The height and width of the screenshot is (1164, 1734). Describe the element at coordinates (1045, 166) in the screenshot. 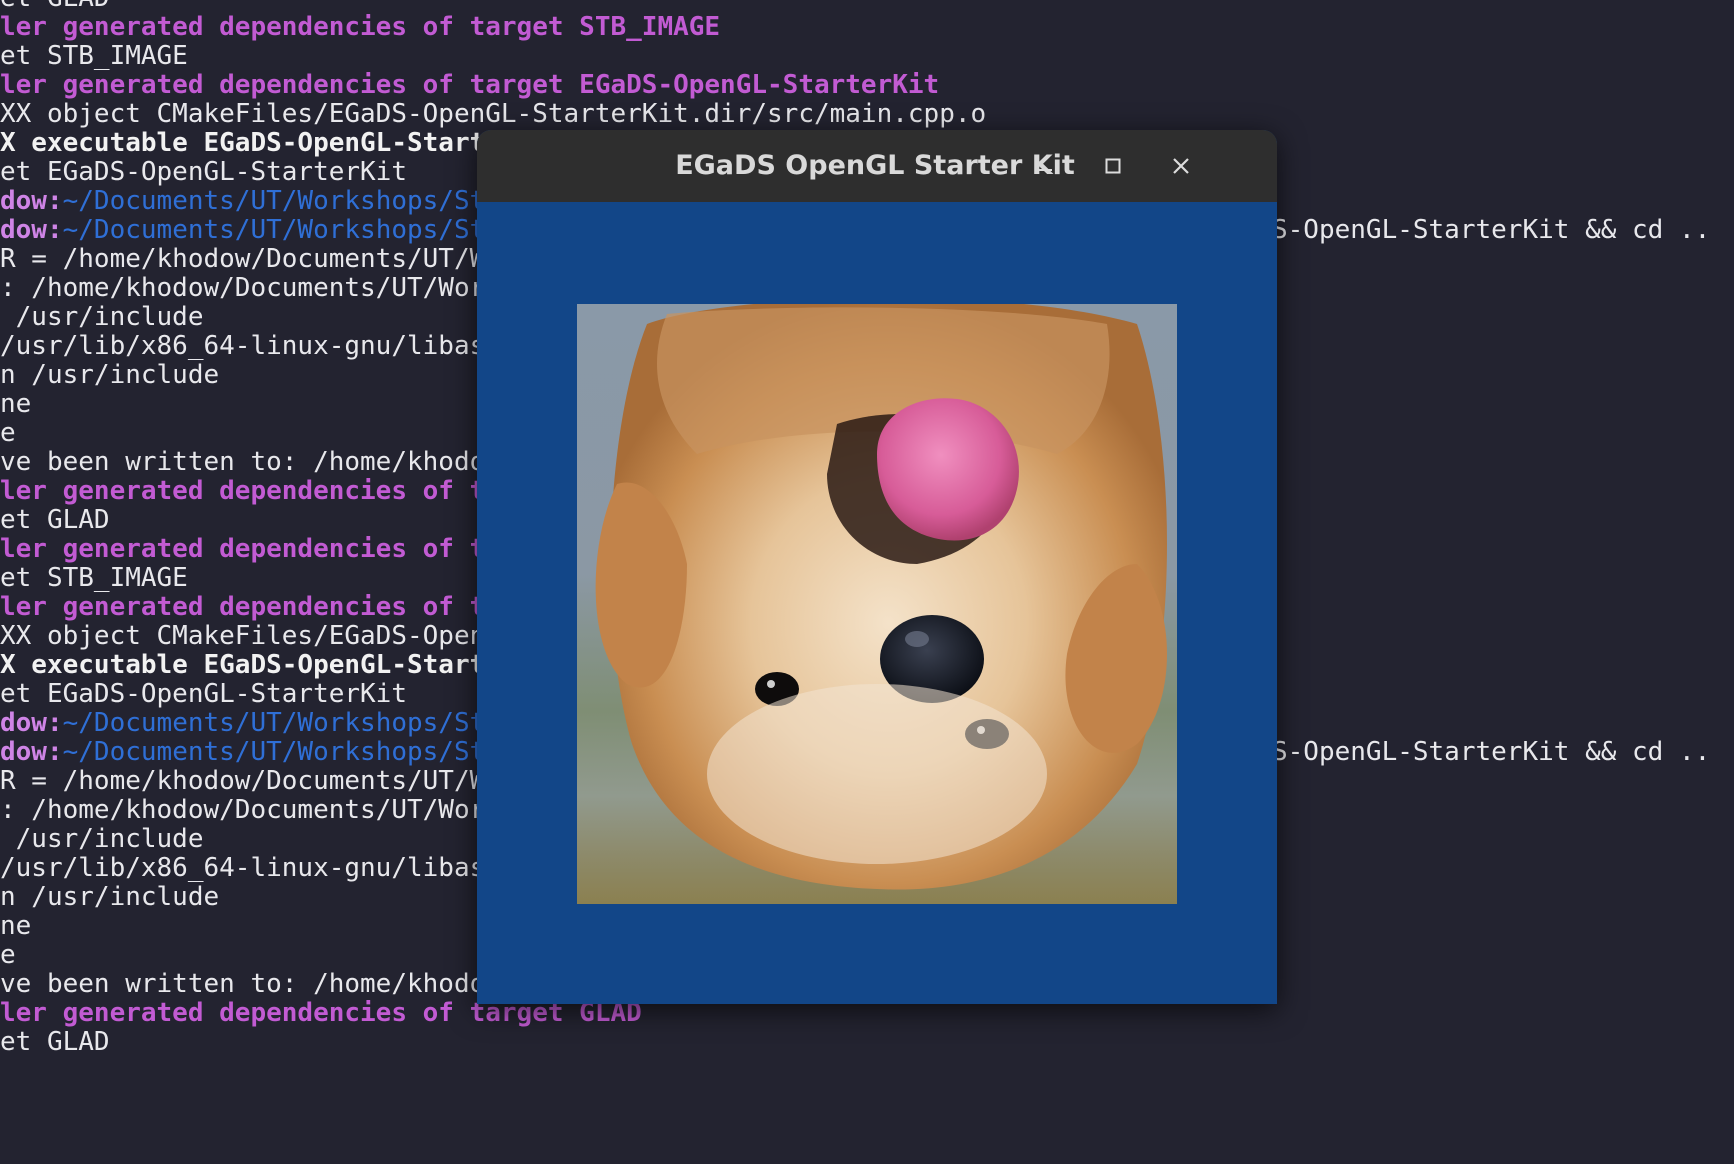

I see `minimize-button` at that location.